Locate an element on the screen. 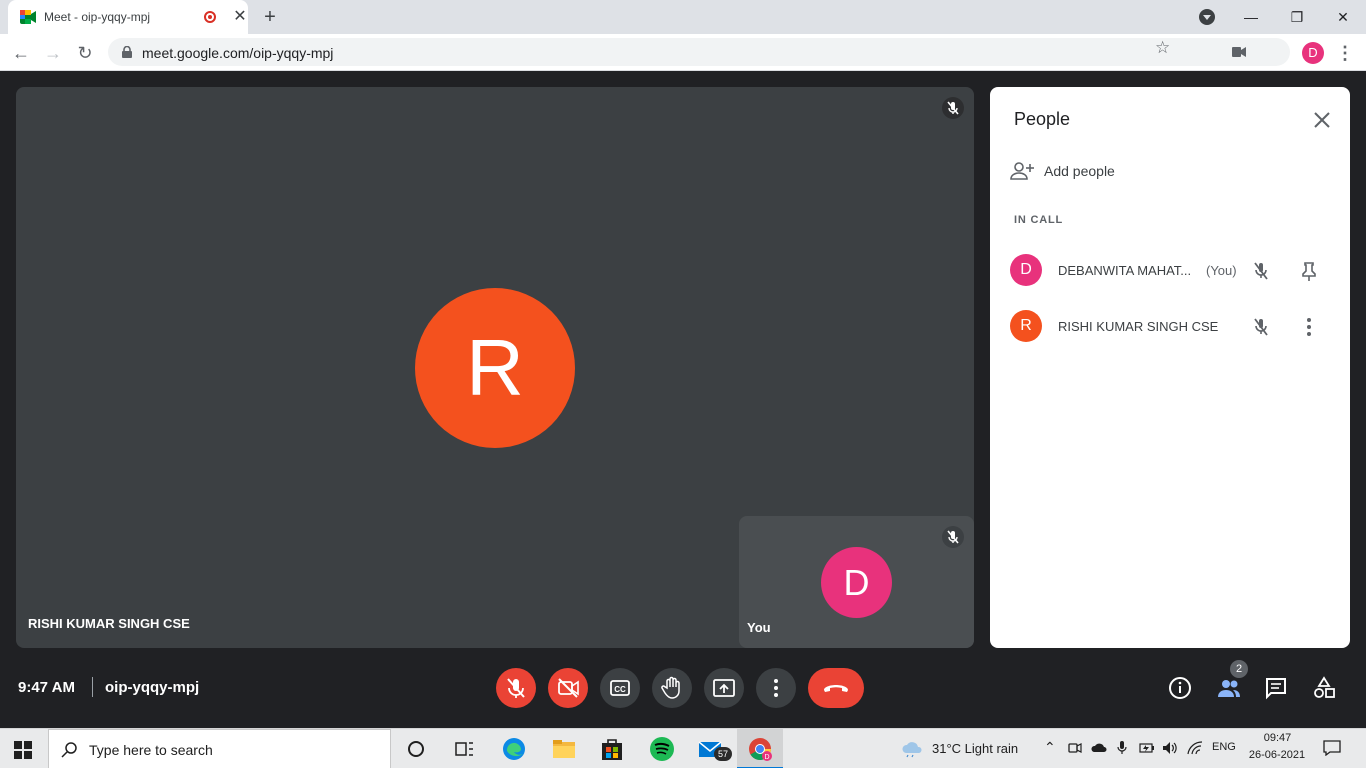 The height and width of the screenshot is (768, 1366). participant-avatar: D is located at coordinates (1026, 270).